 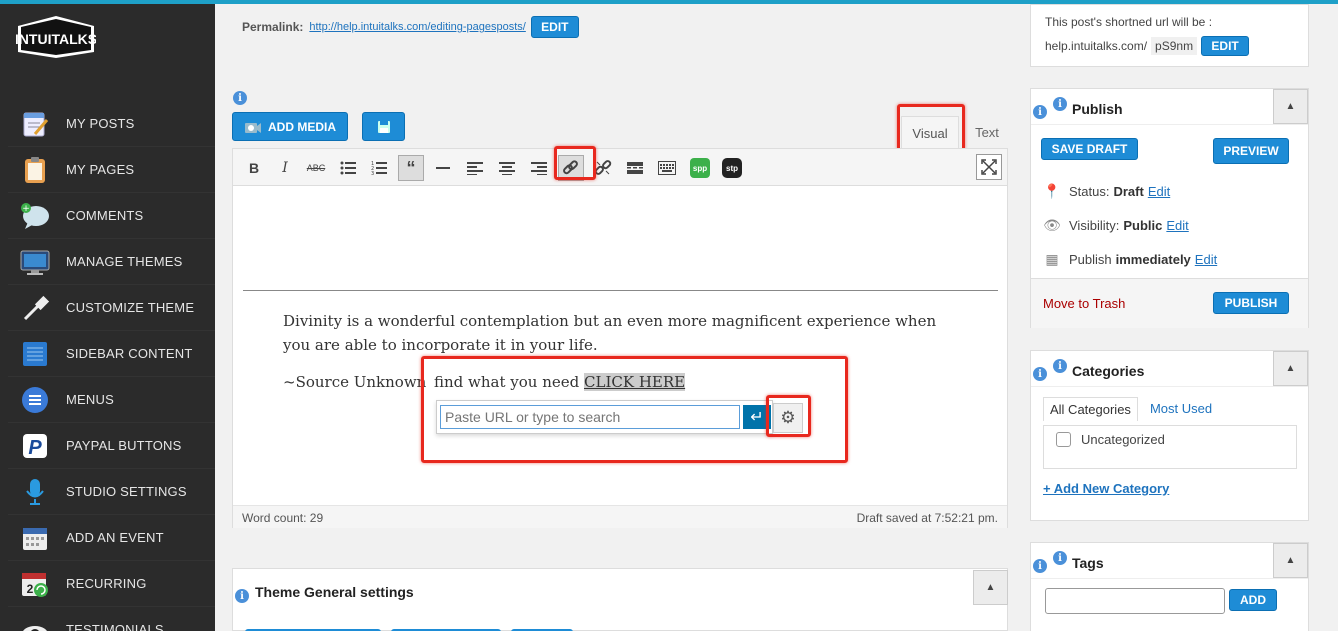 What do you see at coordinates (35, 170) in the screenshot?
I see `clipboard-icon` at bounding box center [35, 170].